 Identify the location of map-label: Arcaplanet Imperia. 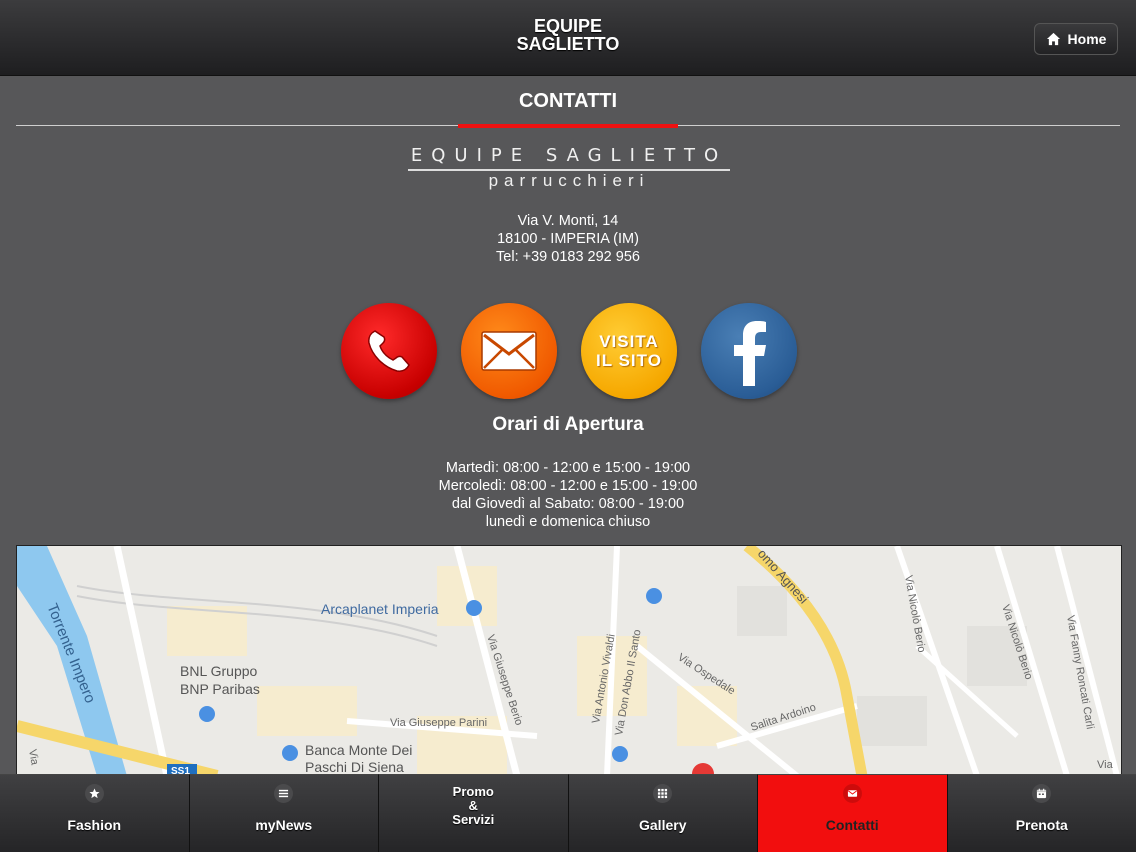
(380, 609).